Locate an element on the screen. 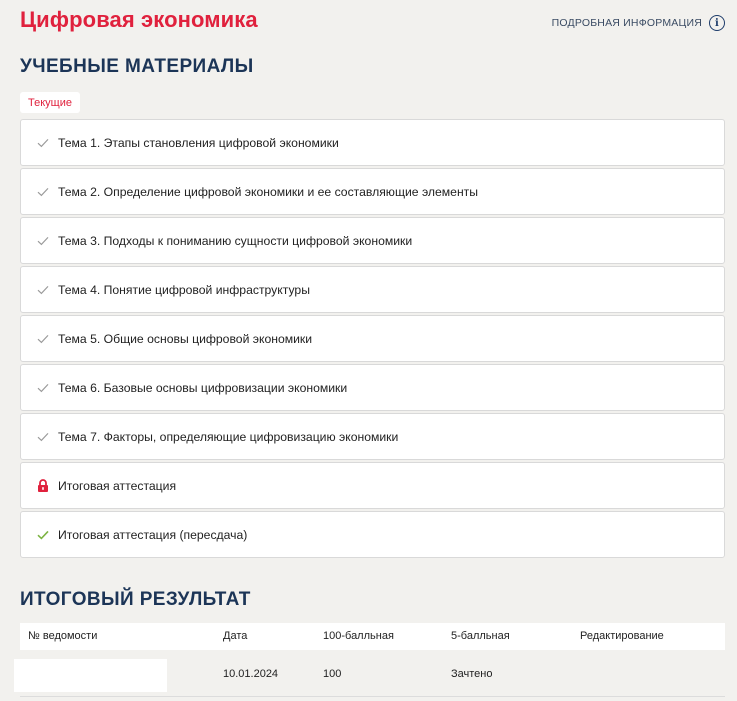 This screenshot has width=737, height=701. list-item-label: Итоговая аттестация is located at coordinates (117, 485).